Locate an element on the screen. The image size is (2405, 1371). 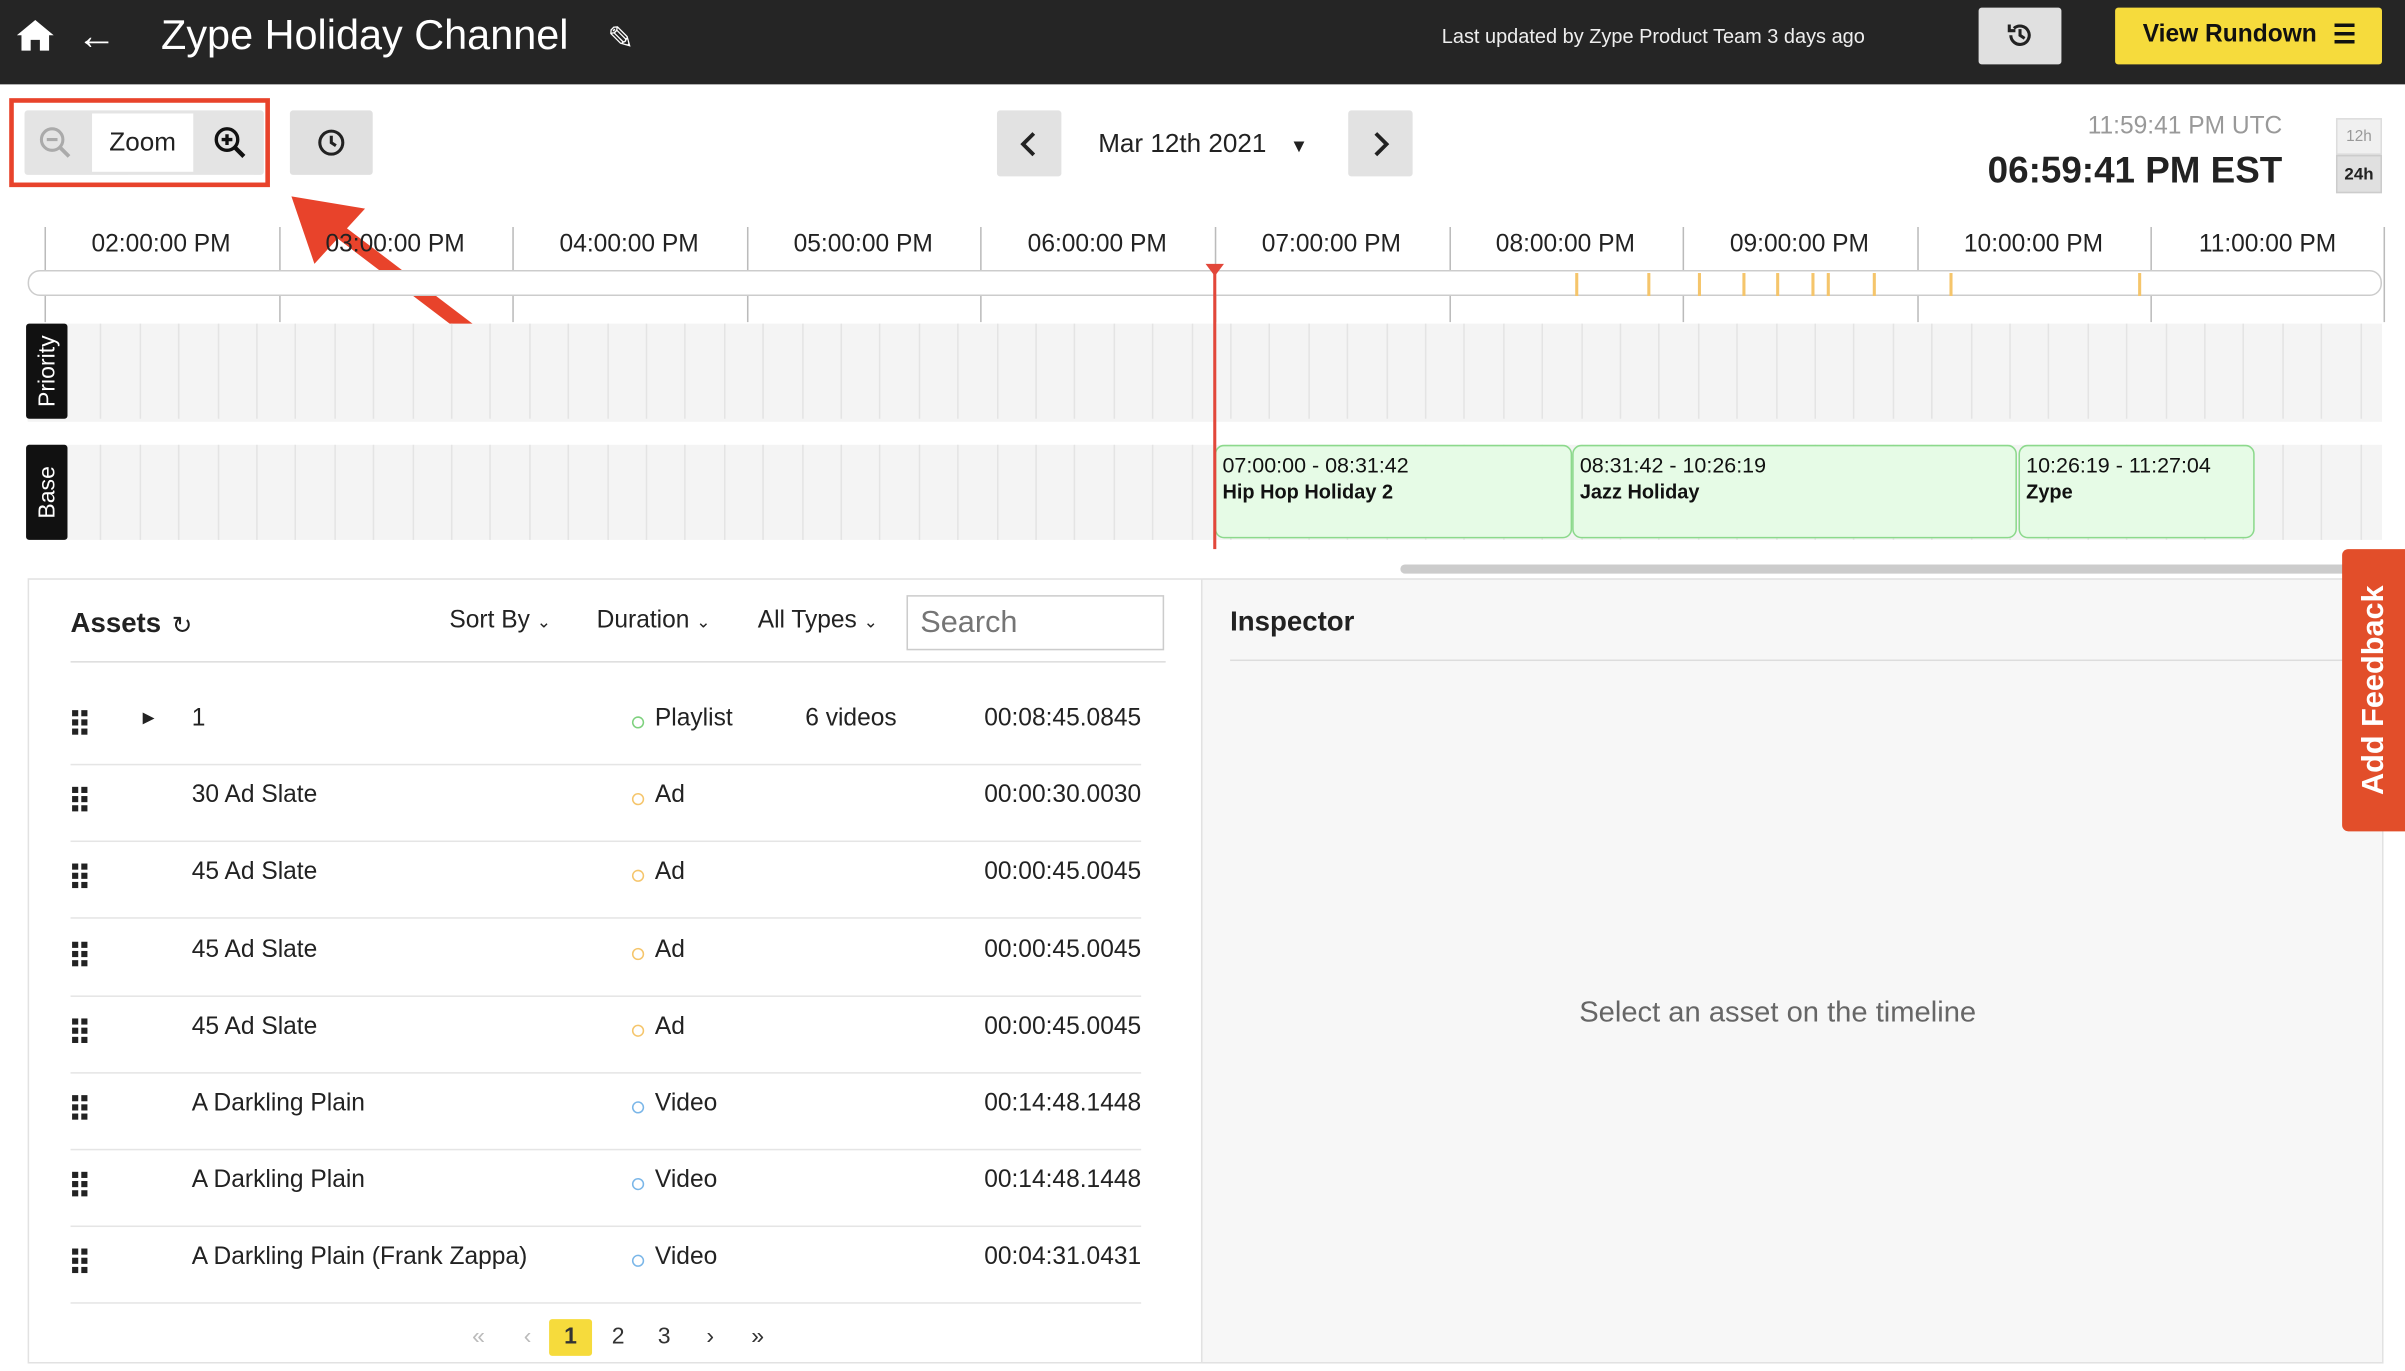
priority-lane is located at coordinates (1204, 372).